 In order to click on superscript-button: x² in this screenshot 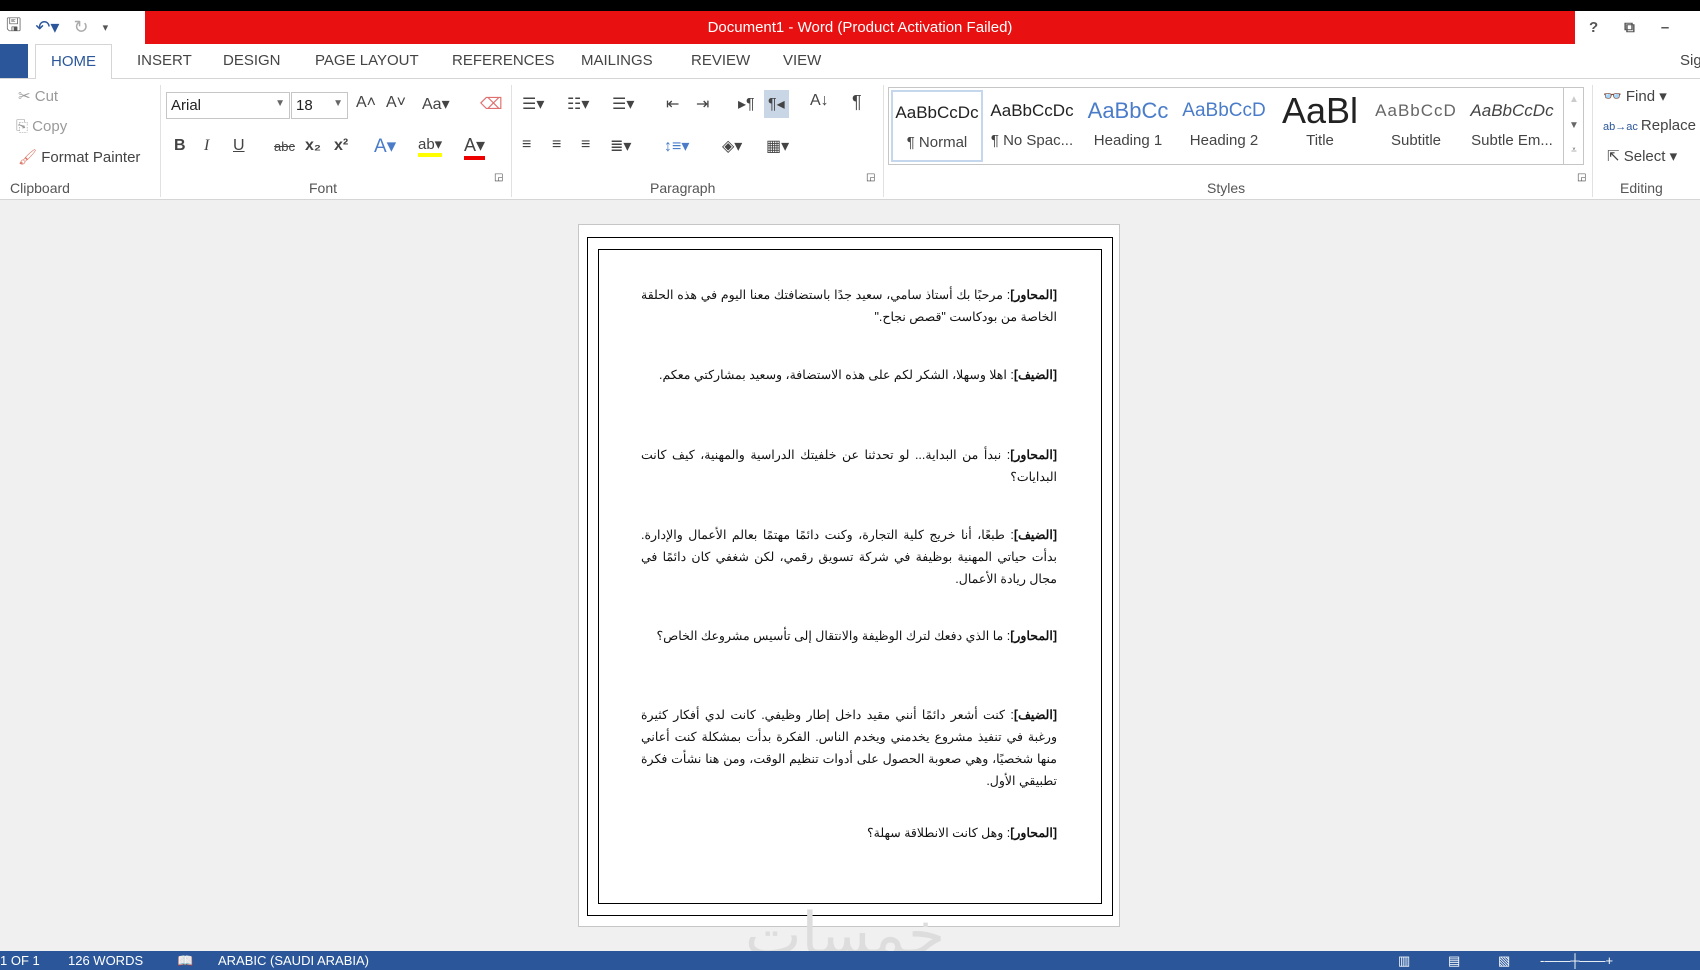, I will do `click(341, 146)`.